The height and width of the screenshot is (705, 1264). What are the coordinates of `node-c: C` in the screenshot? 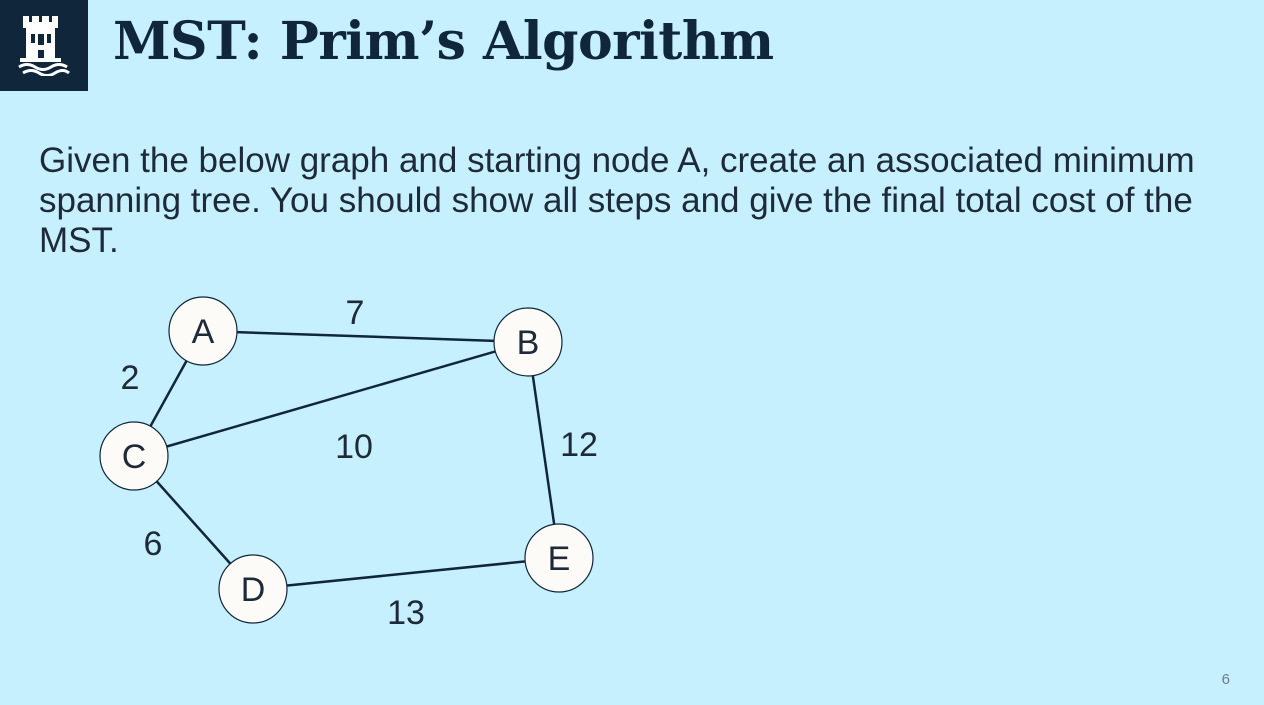 It's located at (134, 456).